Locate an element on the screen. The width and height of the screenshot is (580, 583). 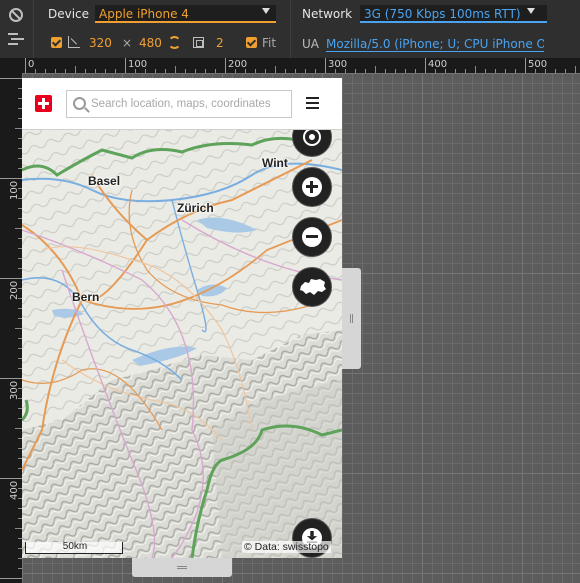
switzerland-extent-icon is located at coordinates (313, 287).